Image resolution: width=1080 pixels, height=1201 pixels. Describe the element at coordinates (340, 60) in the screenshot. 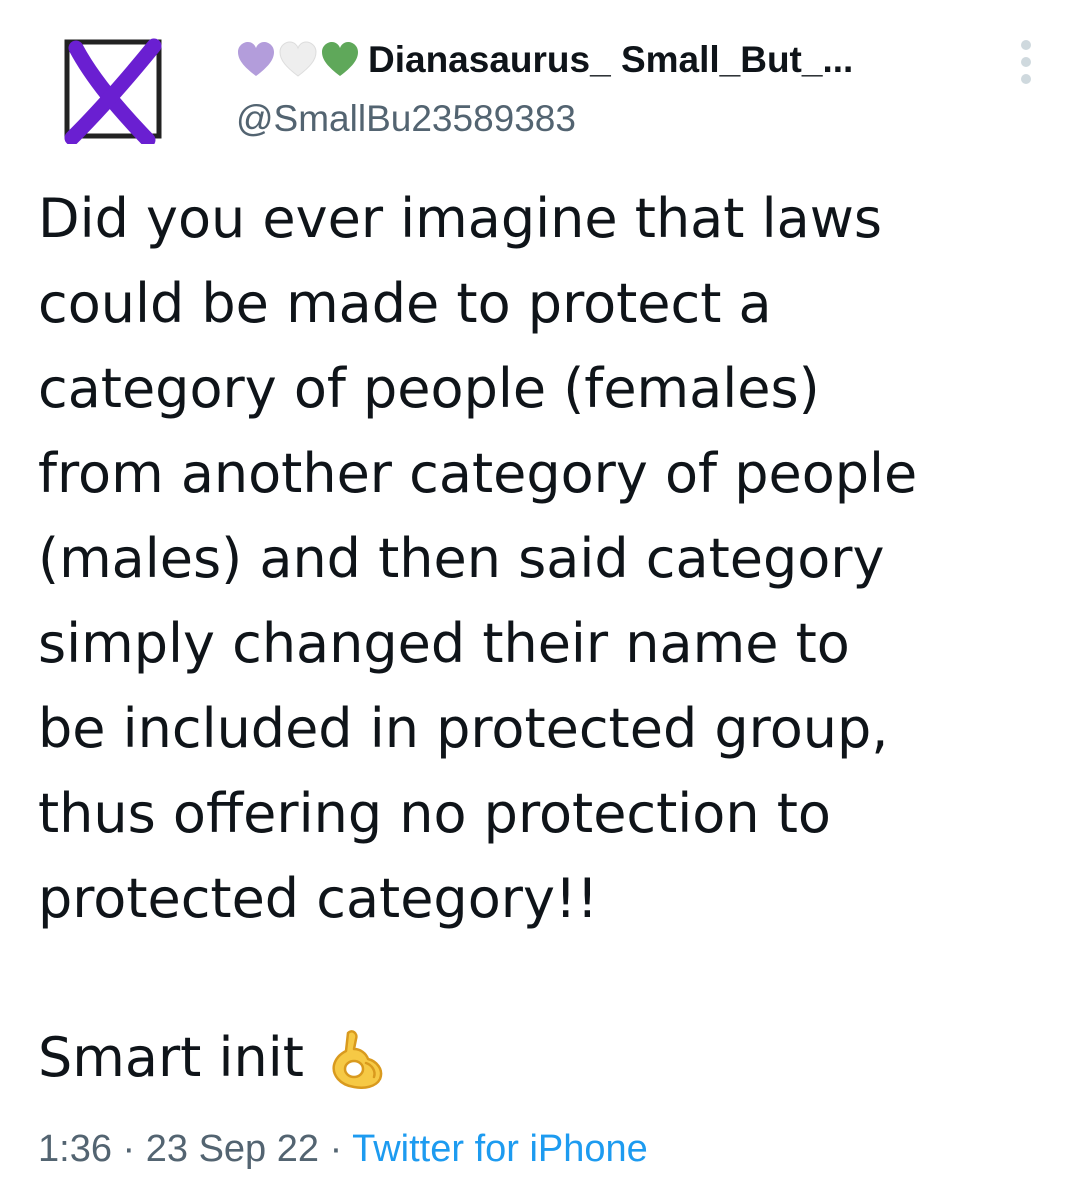

I see `green-heart-icon` at that location.